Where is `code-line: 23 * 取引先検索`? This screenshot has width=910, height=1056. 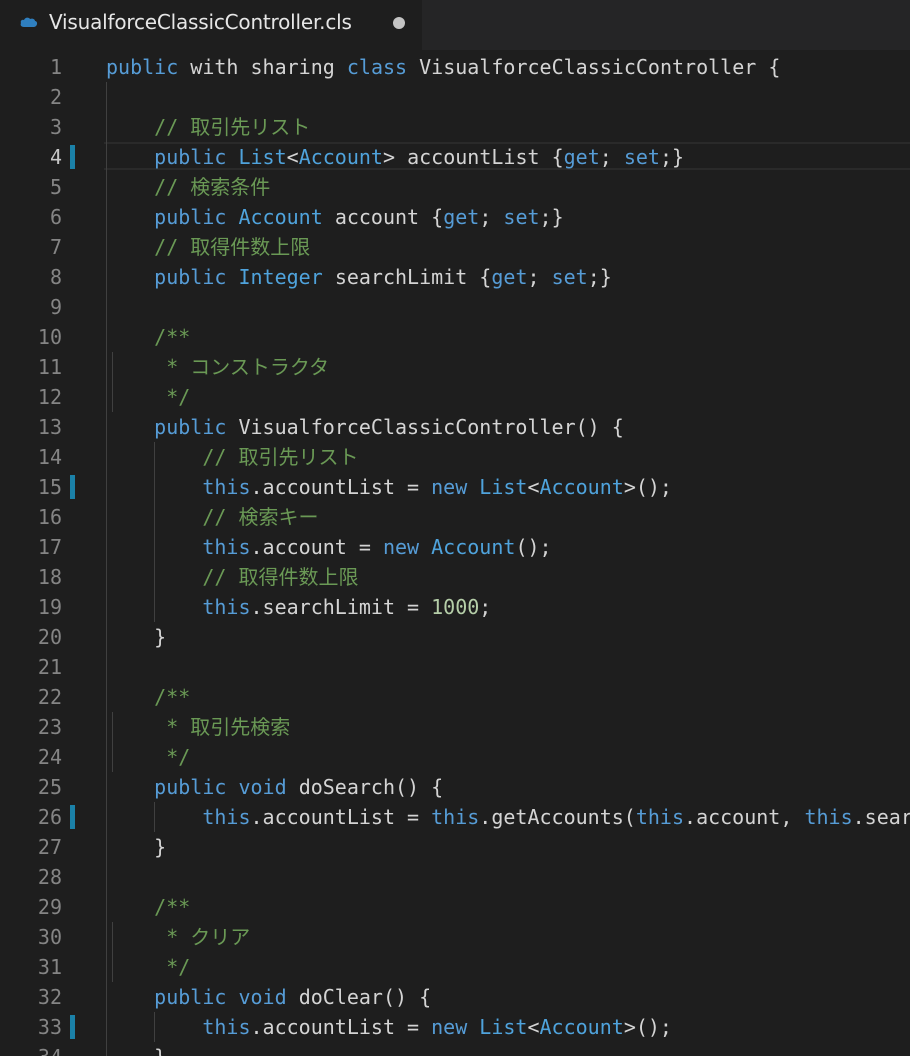 code-line: 23 * 取引先検索 is located at coordinates (455, 727).